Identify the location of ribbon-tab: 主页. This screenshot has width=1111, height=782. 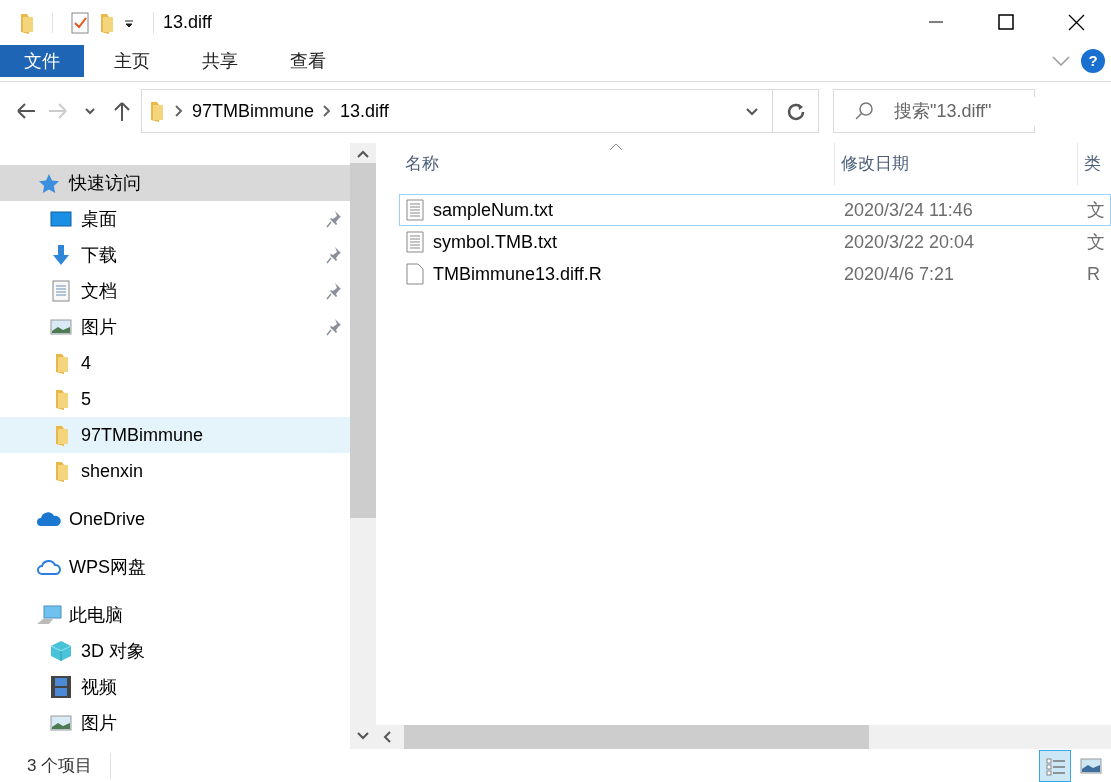
(132, 61).